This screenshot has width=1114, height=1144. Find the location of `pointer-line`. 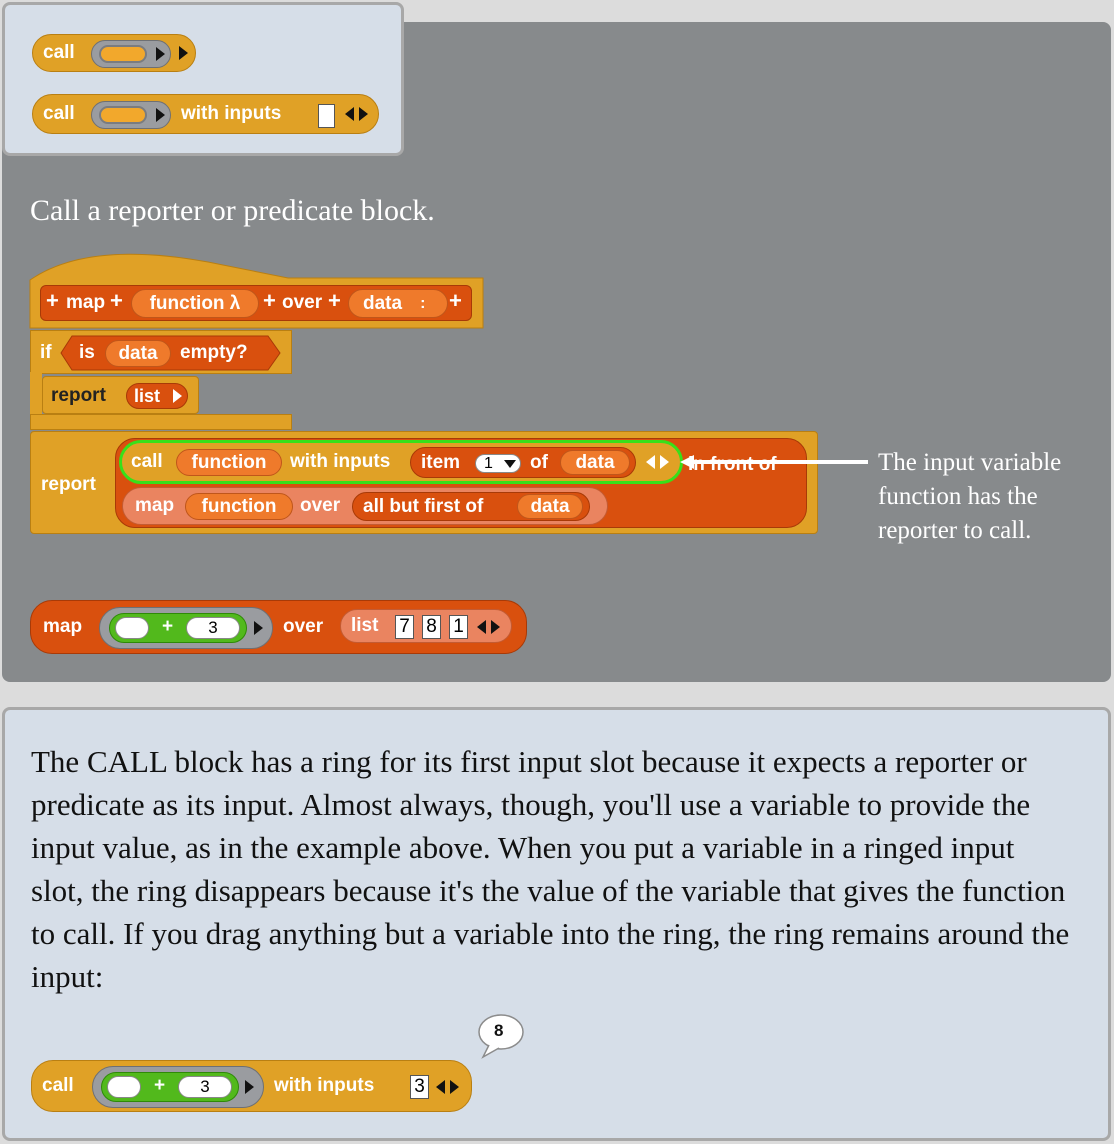

pointer-line is located at coordinates (780, 462).